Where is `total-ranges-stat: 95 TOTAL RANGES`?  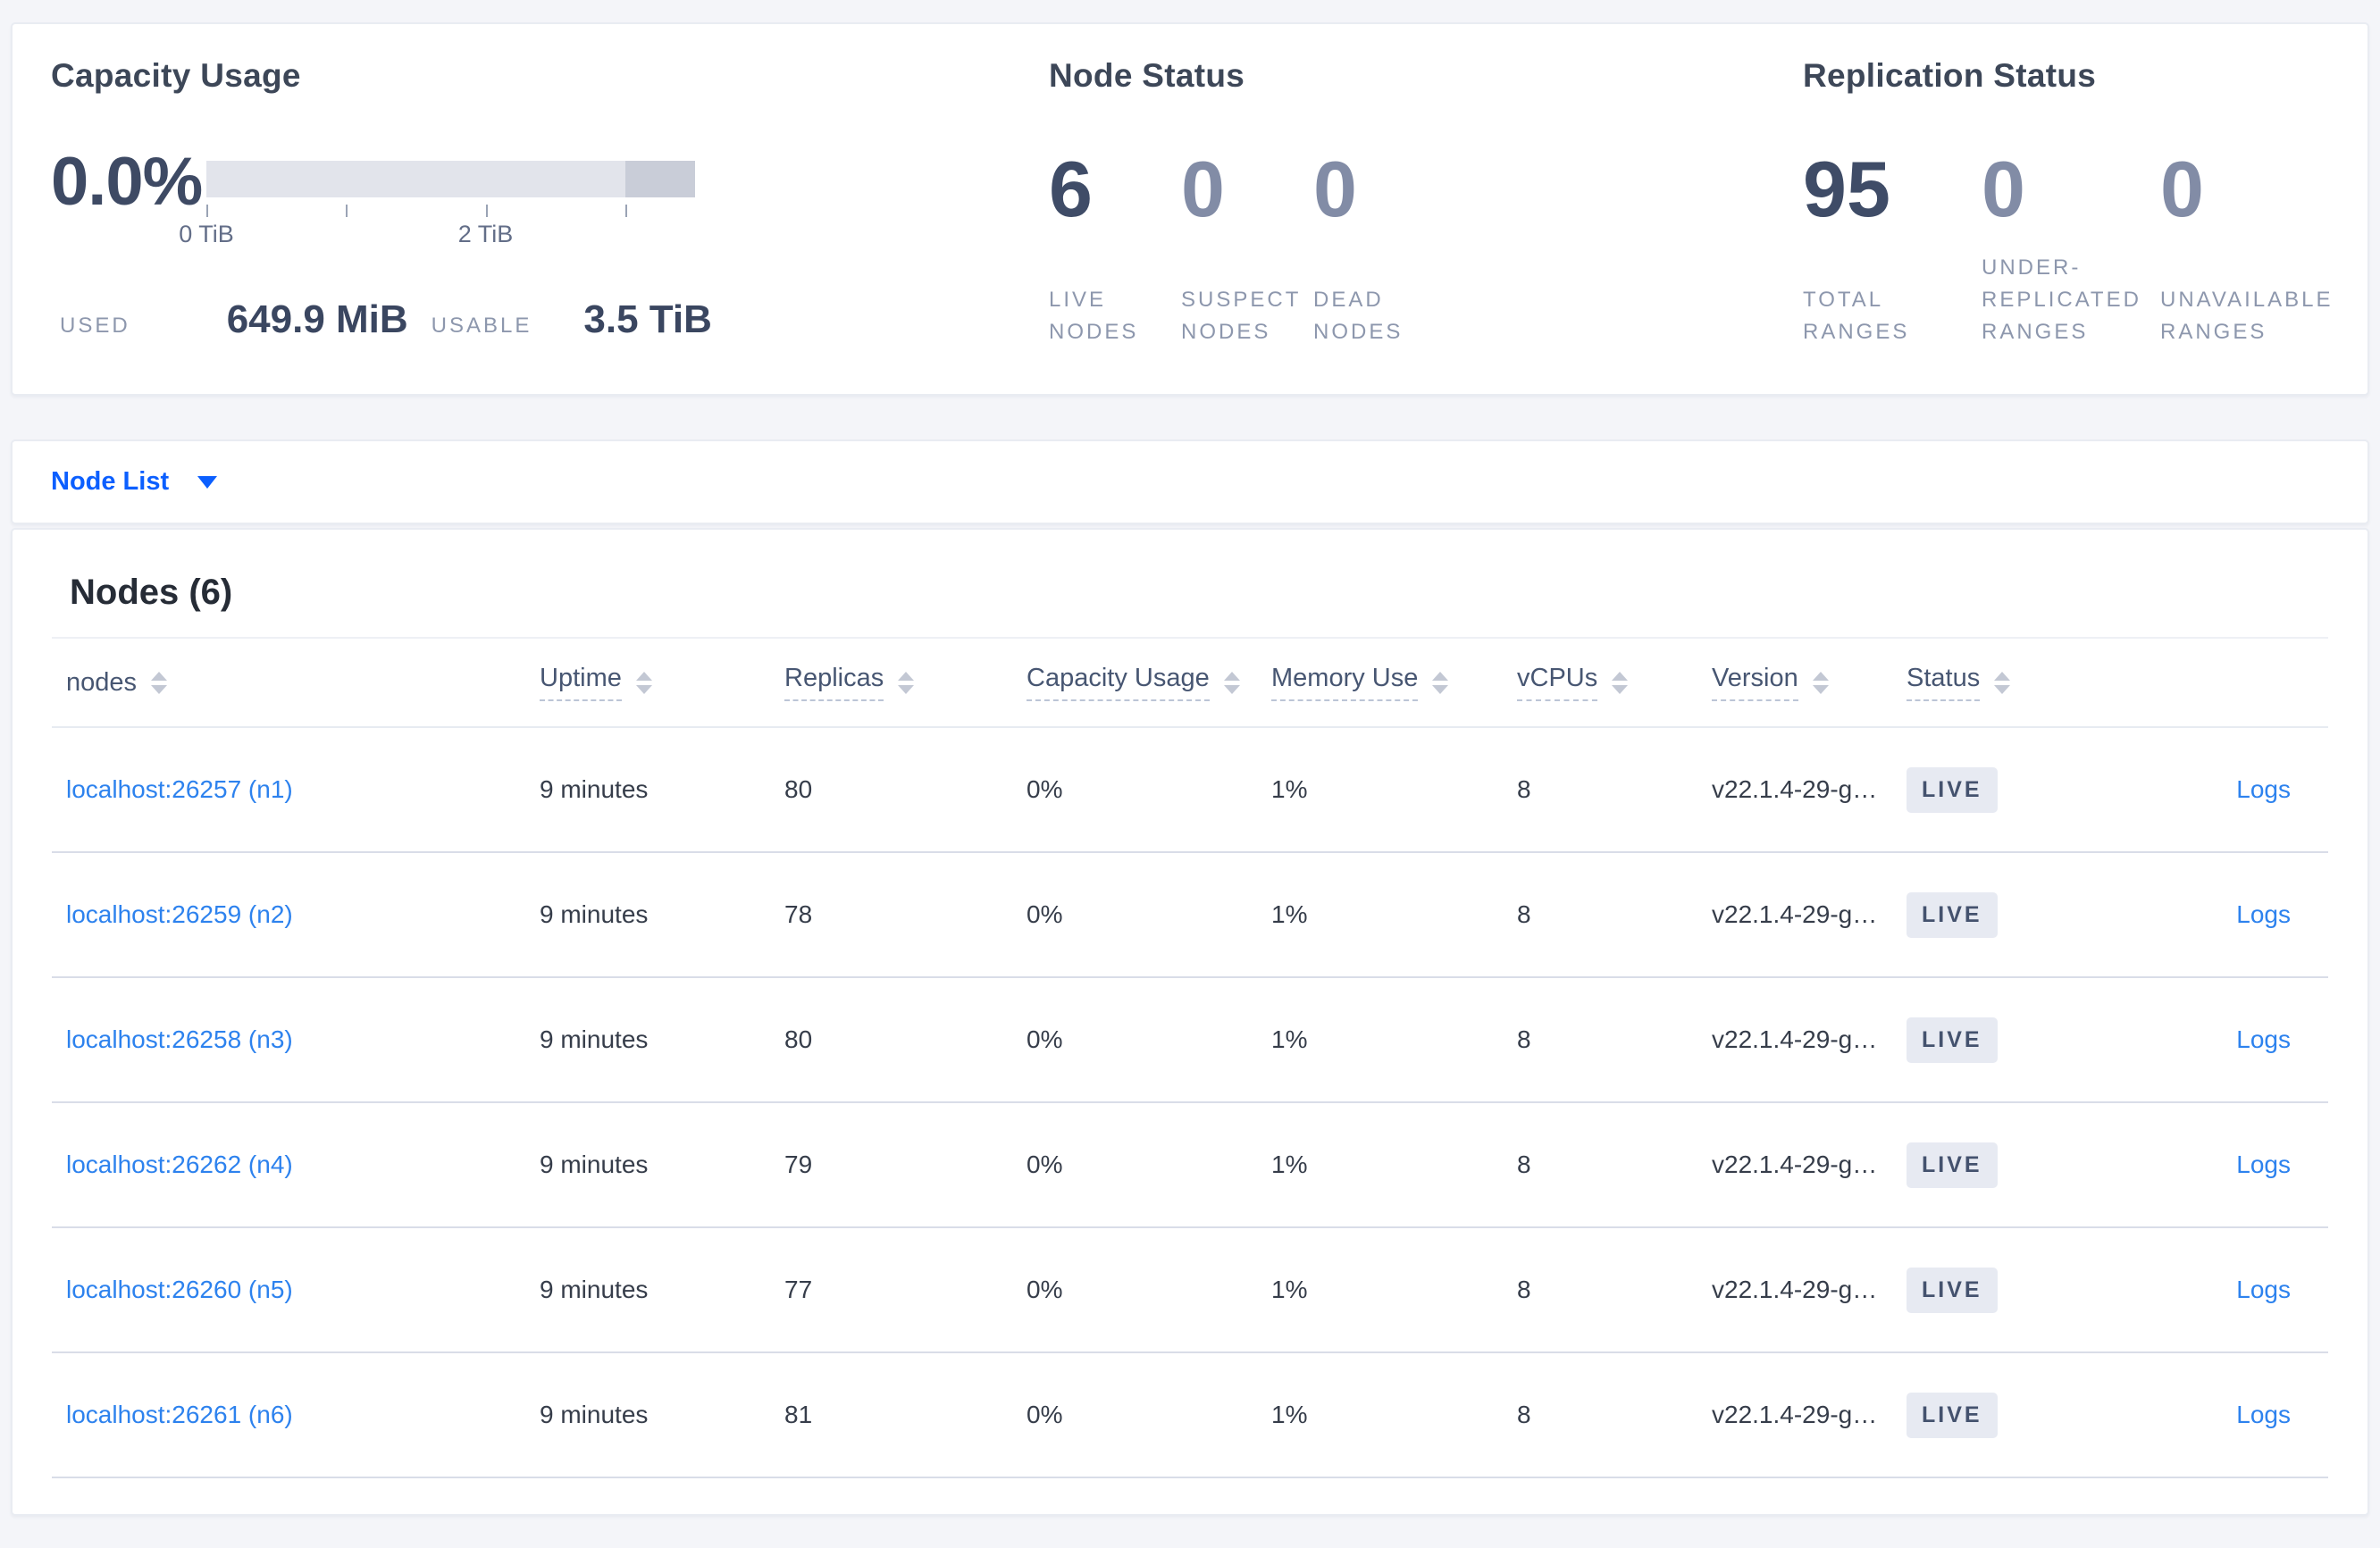
total-ranges-stat: 95 TOTAL RANGES is located at coordinates (1892, 247).